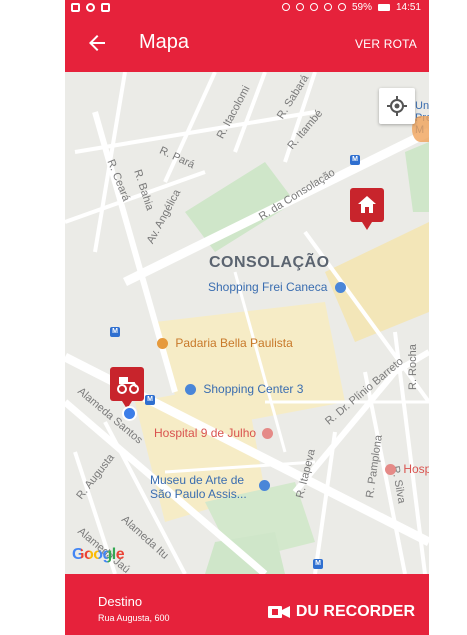 Image resolution: width=467 pixels, height=635 pixels. What do you see at coordinates (247, 7) in the screenshot?
I see `status-bar: 59% 14:51` at bounding box center [247, 7].